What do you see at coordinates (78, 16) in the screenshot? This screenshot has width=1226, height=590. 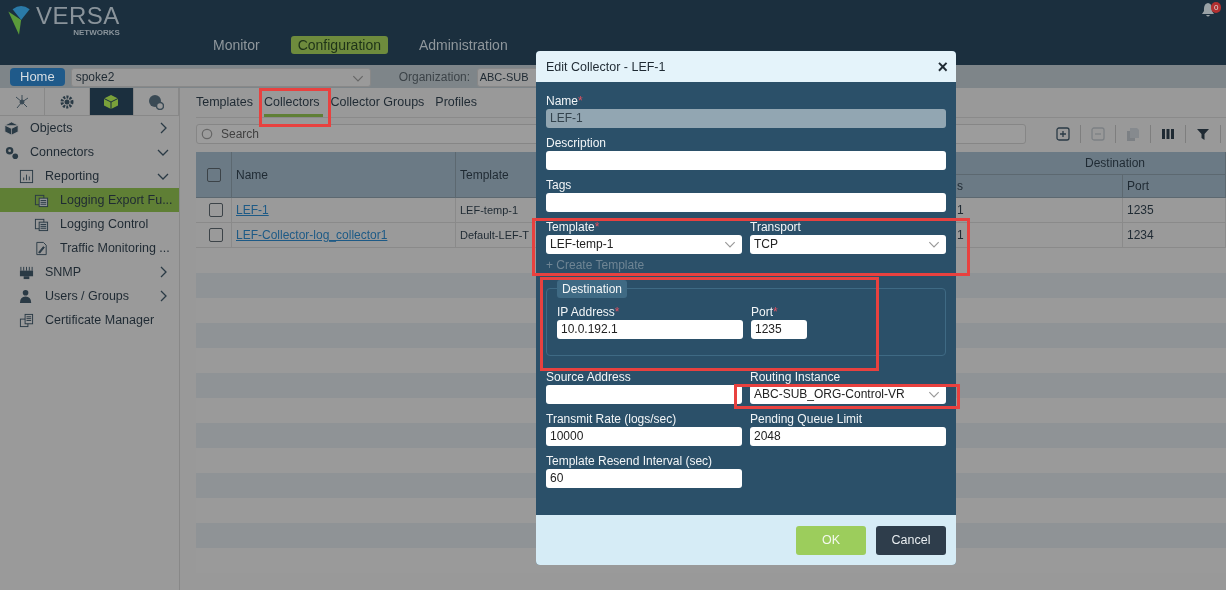 I see `logo-text: VERSA` at bounding box center [78, 16].